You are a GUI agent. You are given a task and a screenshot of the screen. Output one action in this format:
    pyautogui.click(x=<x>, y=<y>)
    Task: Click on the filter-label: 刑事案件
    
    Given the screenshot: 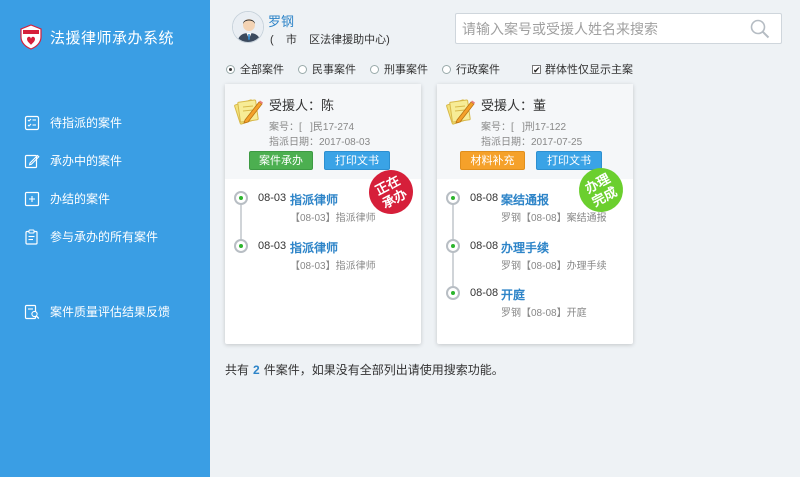 What is the action you would take?
    pyautogui.click(x=406, y=70)
    